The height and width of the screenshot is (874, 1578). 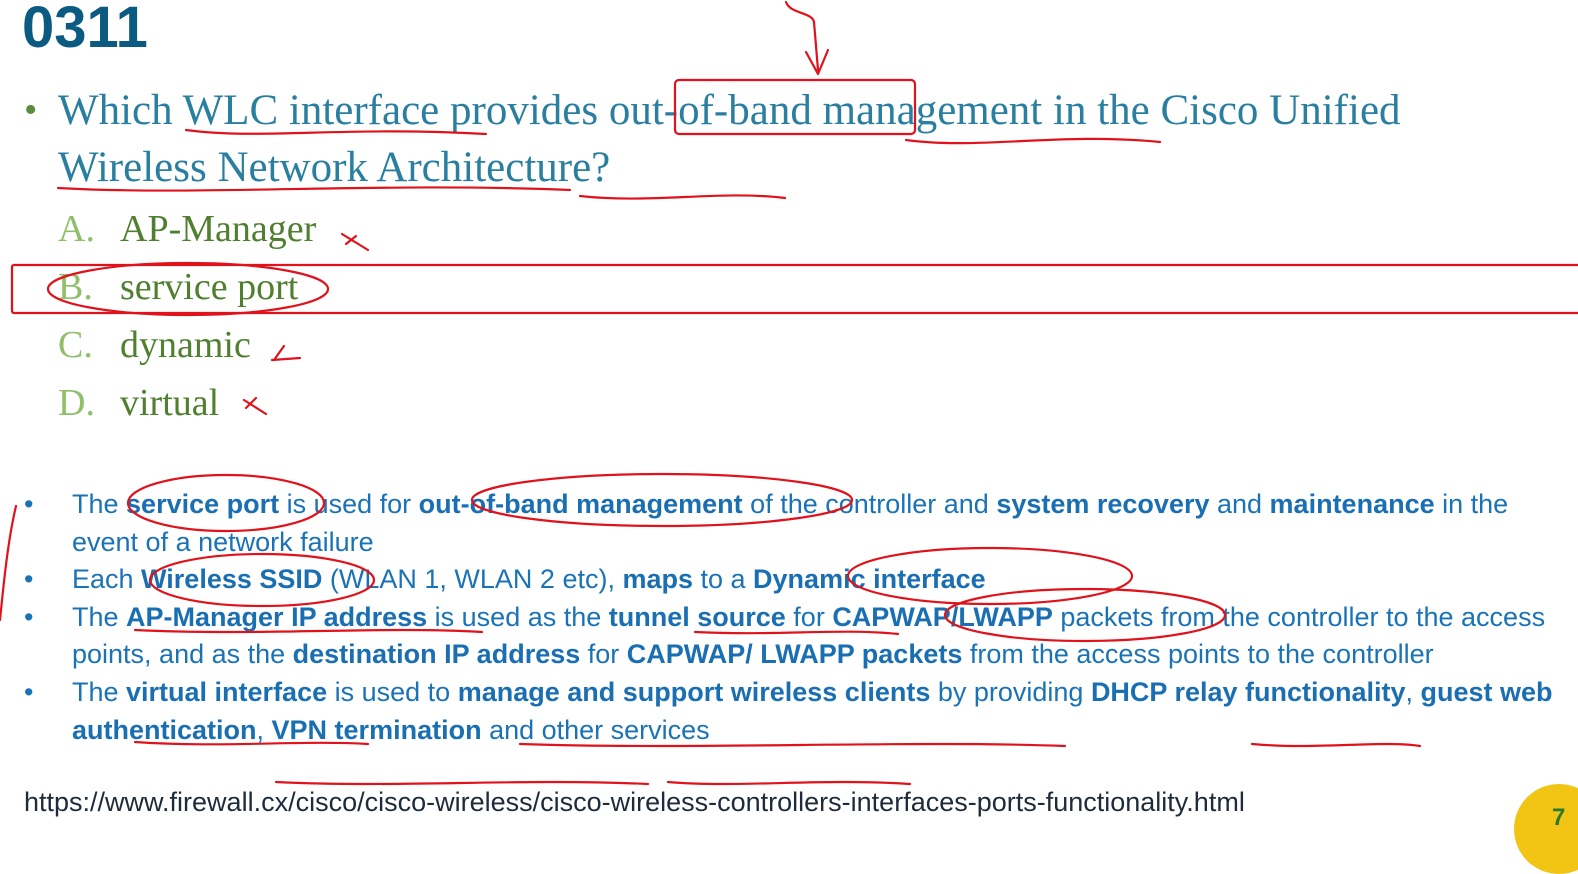 I want to click on note-term: CAPWAP/LWAPP, so click(x=942, y=616).